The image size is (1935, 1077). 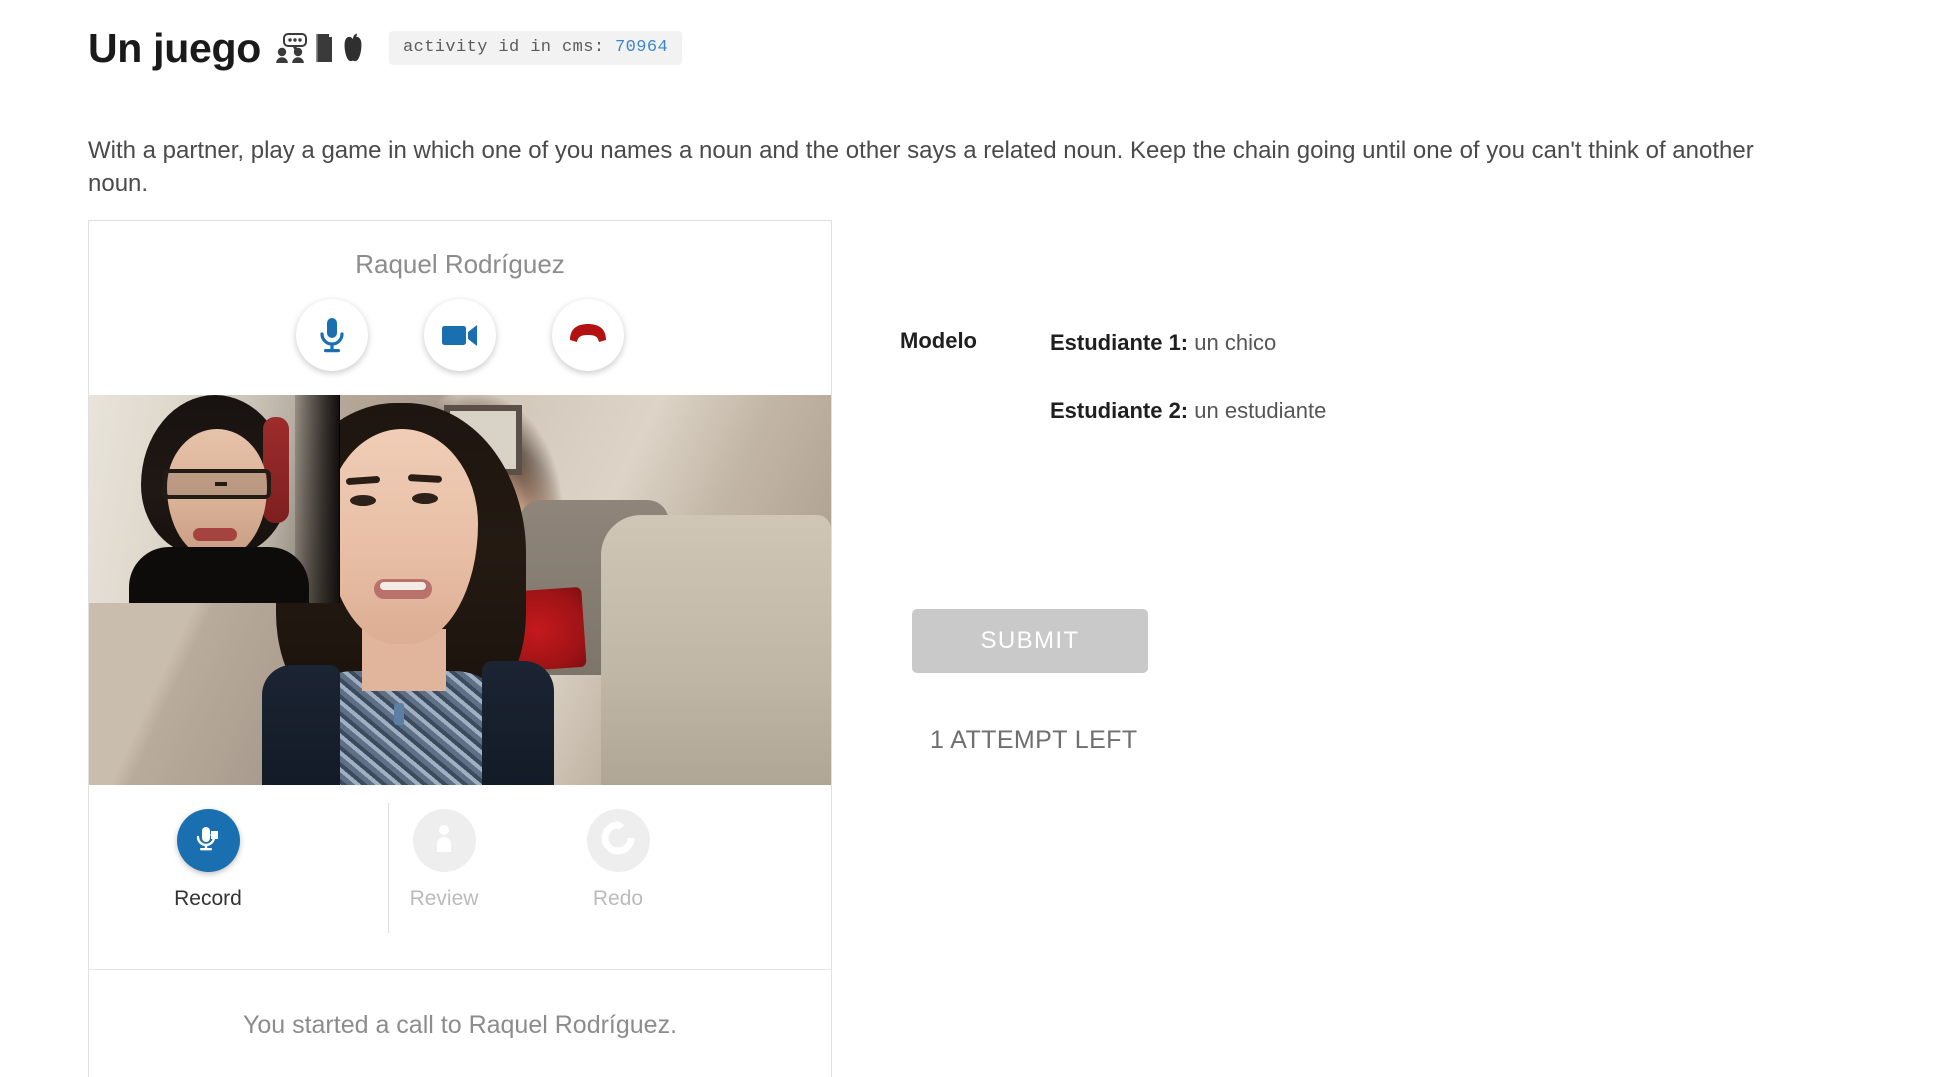 What do you see at coordinates (385, 48) in the screenshot?
I see `page-header: Un juego activity id in cms: 70964` at bounding box center [385, 48].